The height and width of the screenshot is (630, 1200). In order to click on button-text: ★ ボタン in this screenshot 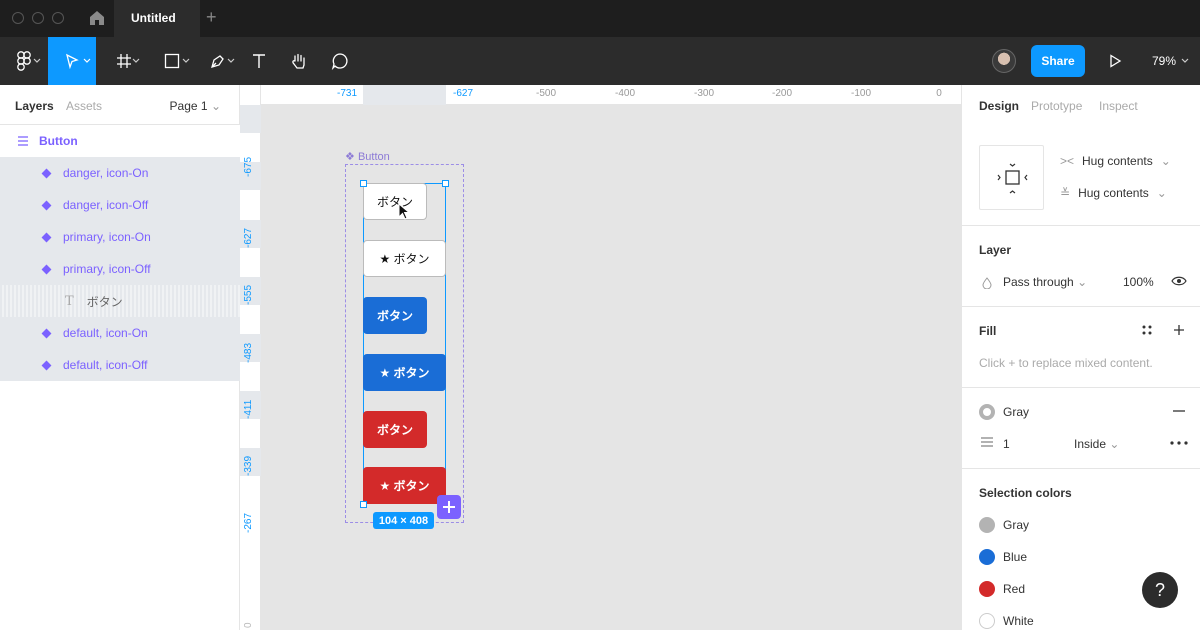, I will do `click(404, 259)`.